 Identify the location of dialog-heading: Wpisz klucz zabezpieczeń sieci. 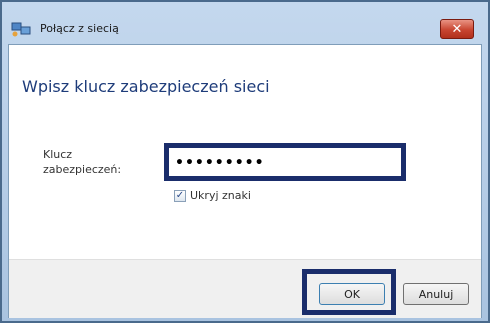
(146, 86).